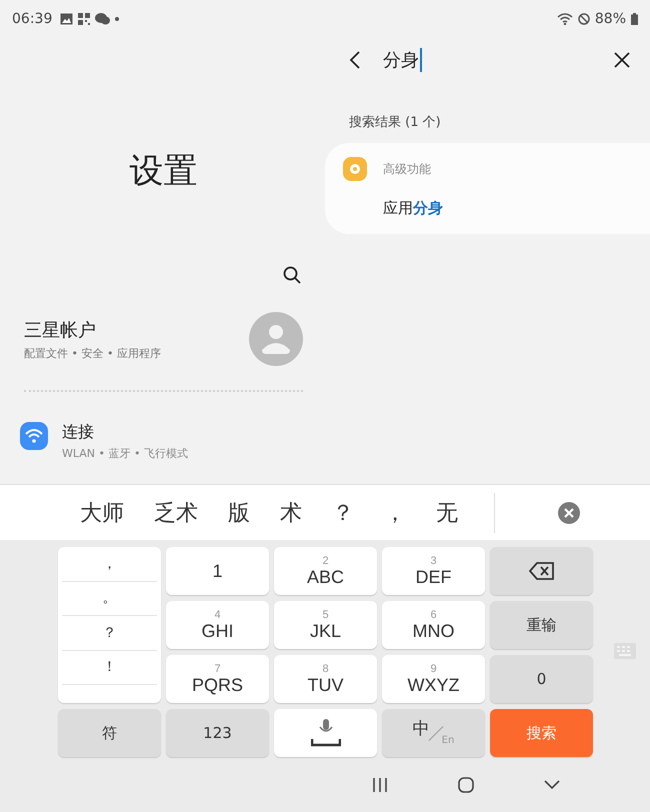 The image size is (650, 812). Describe the element at coordinates (433, 571) in the screenshot. I see `letter-key: 3 DEF` at that location.